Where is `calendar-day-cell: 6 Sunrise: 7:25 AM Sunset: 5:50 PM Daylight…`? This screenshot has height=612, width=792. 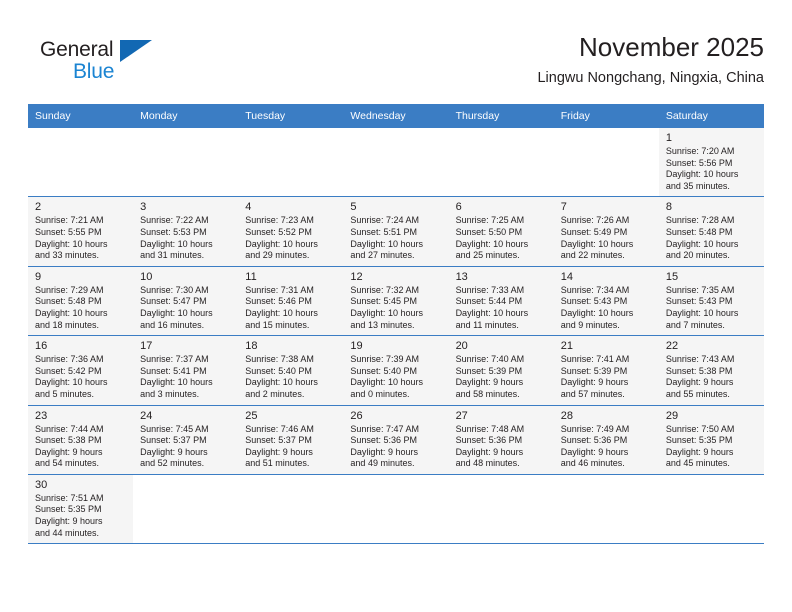
calendar-day-cell: 6 Sunrise: 7:25 AM Sunset: 5:50 PM Daylight… is located at coordinates (501, 231).